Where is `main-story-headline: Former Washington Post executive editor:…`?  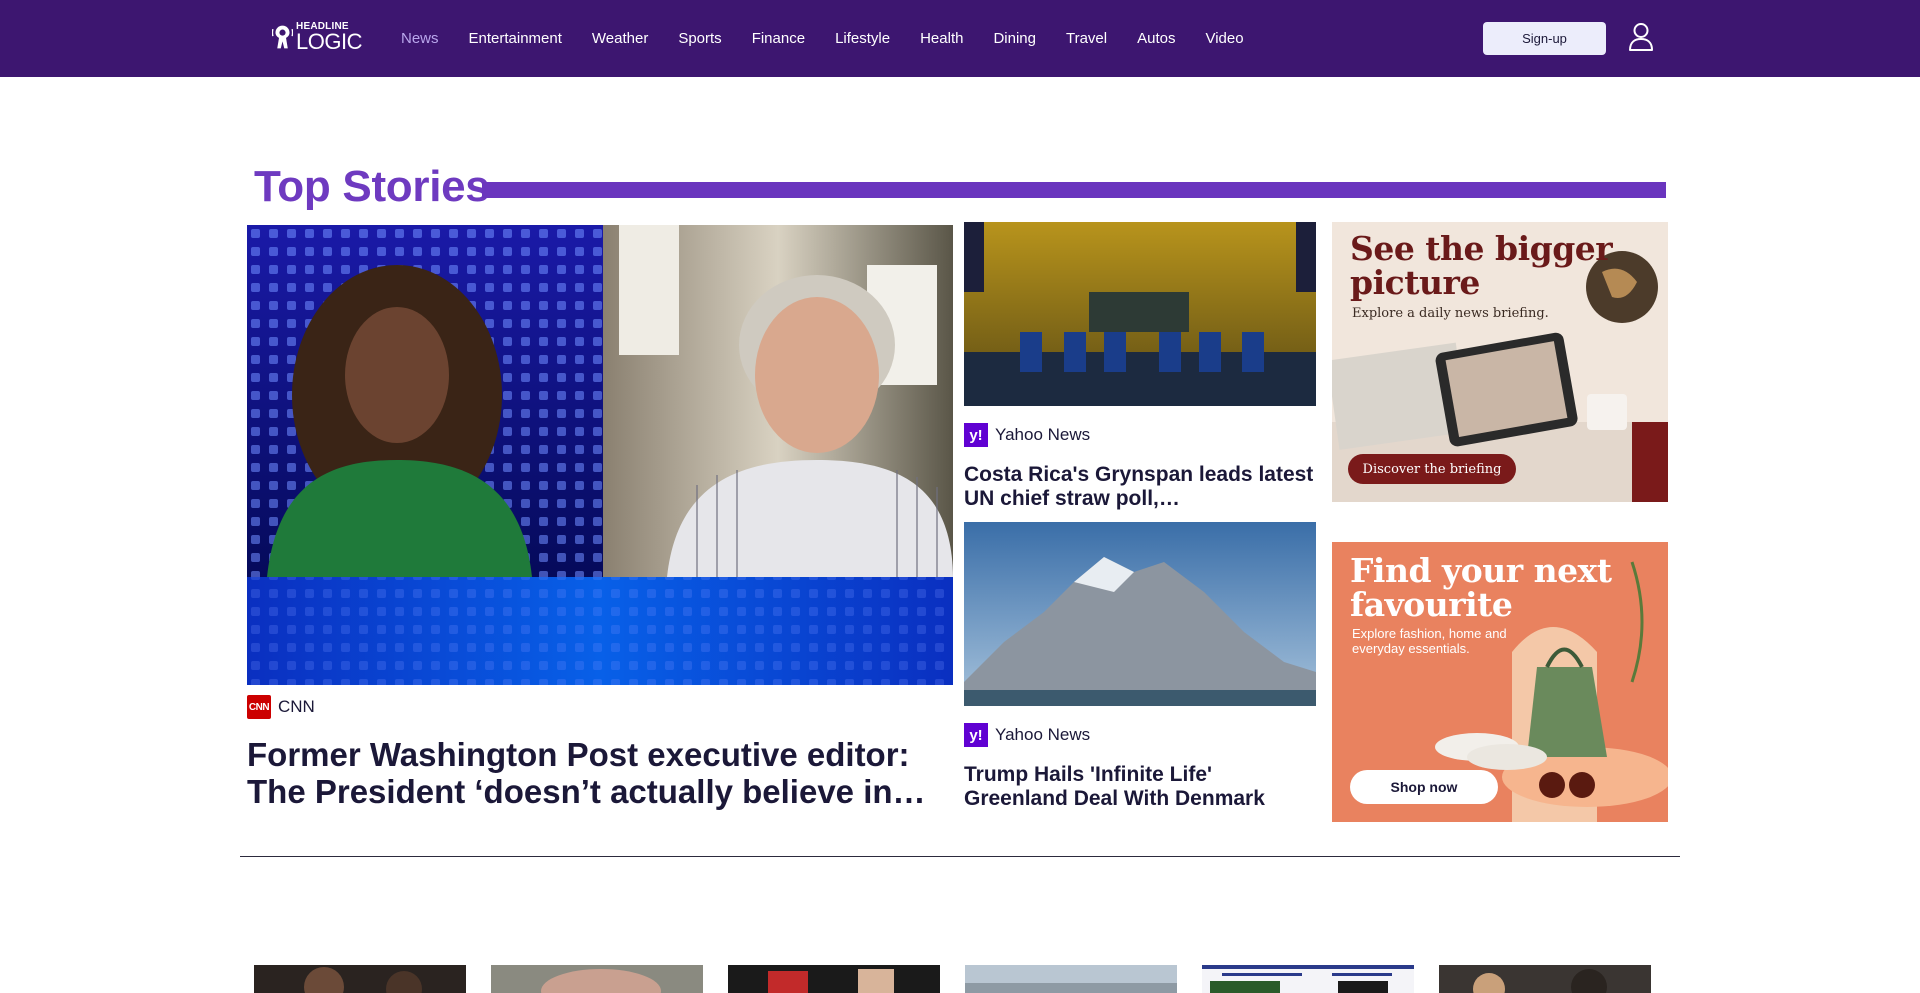 main-story-headline: Former Washington Post executive editor:… is located at coordinates (600, 773).